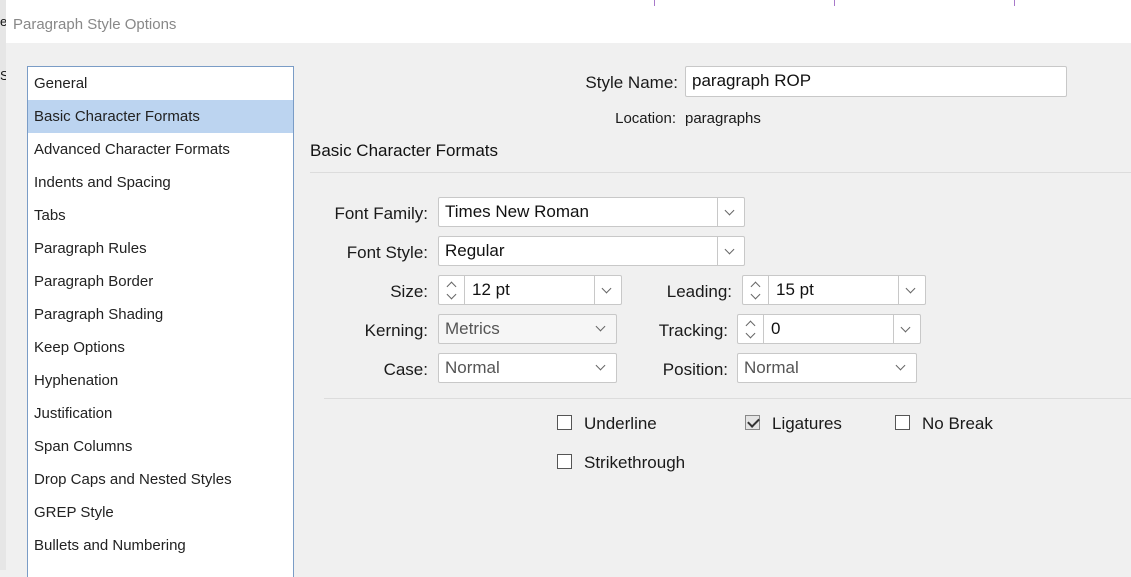 This screenshot has height=577, width=1131. What do you see at coordinates (160, 380) in the screenshot?
I see `sidebar-item-hyphenation: Hyphenation` at bounding box center [160, 380].